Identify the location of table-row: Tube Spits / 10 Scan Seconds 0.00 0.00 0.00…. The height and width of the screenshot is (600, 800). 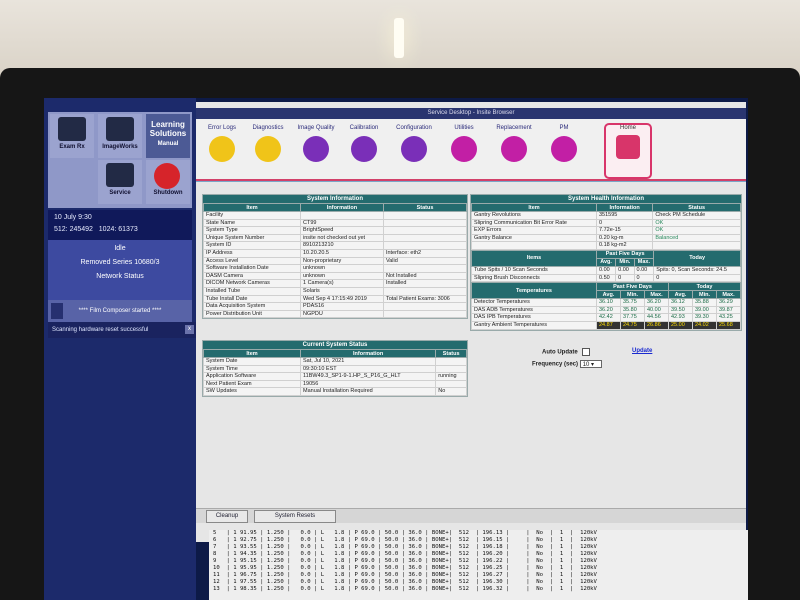
(606, 270).